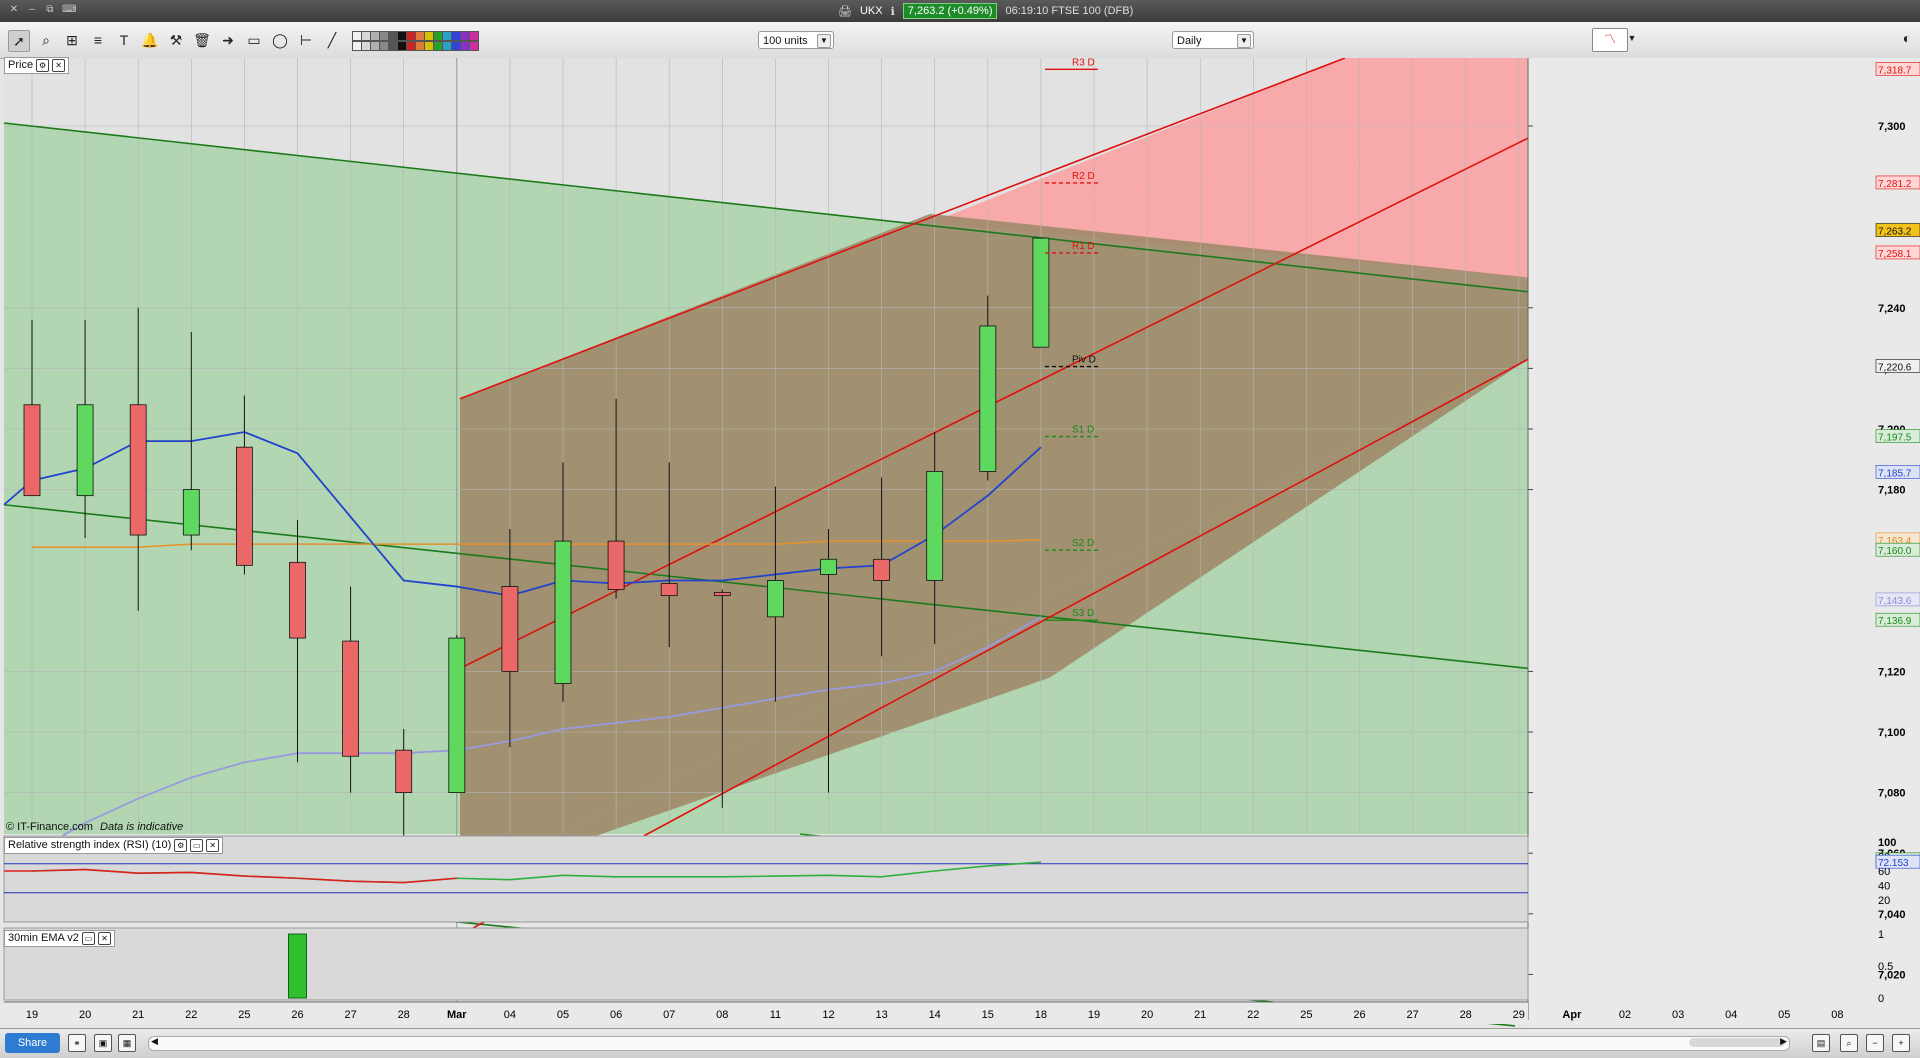 The width and height of the screenshot is (1920, 1058). Describe the element at coordinates (828, 1015) in the screenshot. I see `x-tick-label: 12` at that location.